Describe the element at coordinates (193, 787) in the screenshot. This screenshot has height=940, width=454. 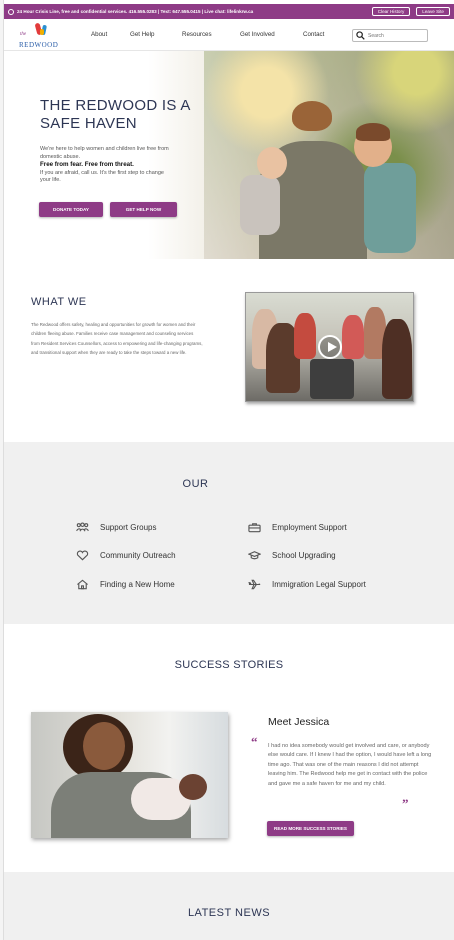
I see `photo-baby-head` at that location.